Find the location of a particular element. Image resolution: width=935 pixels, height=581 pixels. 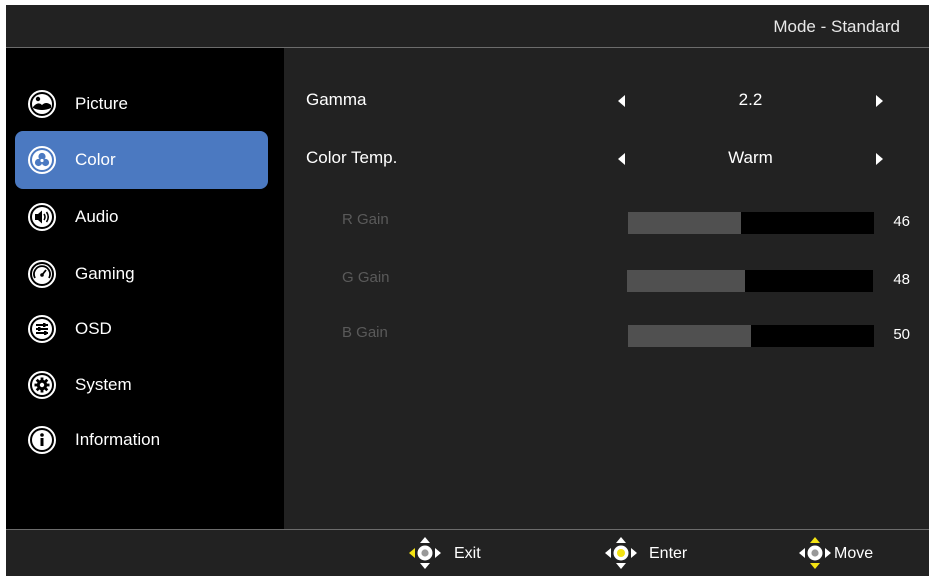

exit-control: Exit is located at coordinates (451, 553).